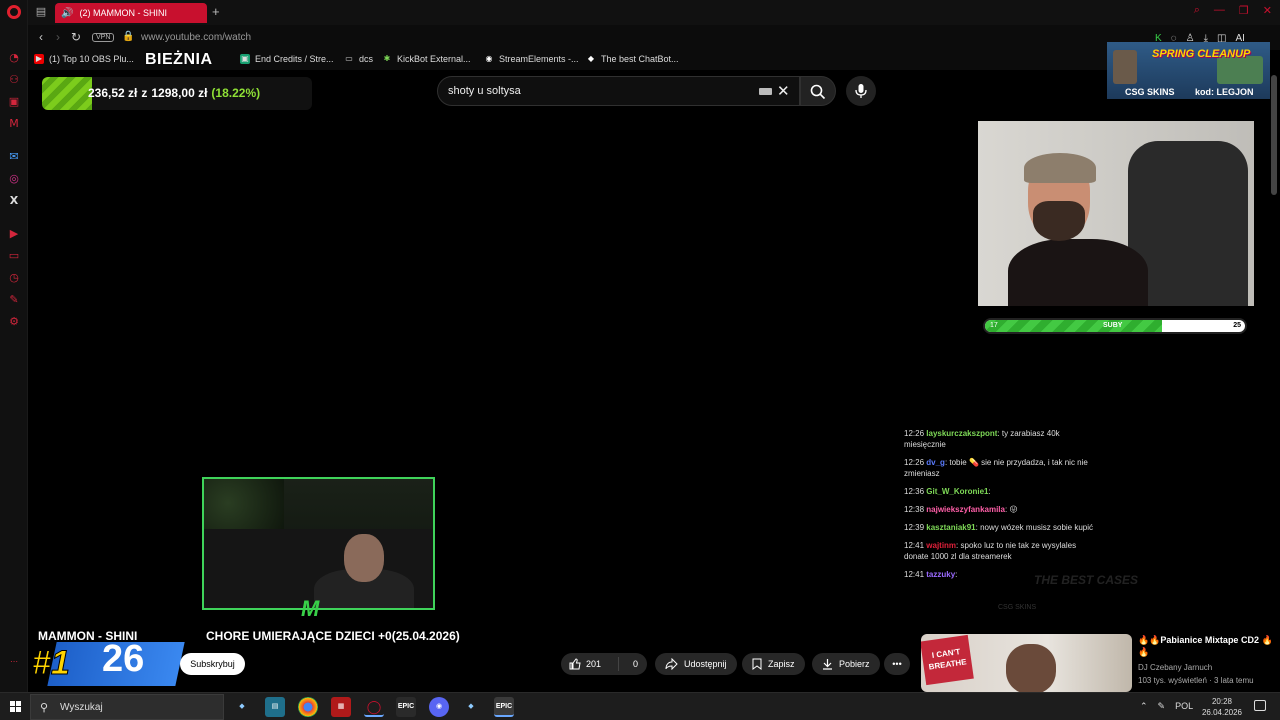 Image resolution: width=1280 pixels, height=720 pixels. I want to click on clear-search-icon: ✕, so click(783, 91).